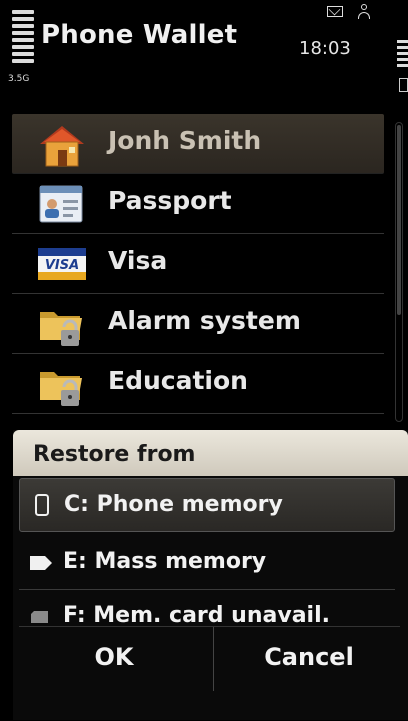 This screenshot has height=721, width=408. Describe the element at coordinates (114, 454) in the screenshot. I see `dialog-title: Restore from` at that location.